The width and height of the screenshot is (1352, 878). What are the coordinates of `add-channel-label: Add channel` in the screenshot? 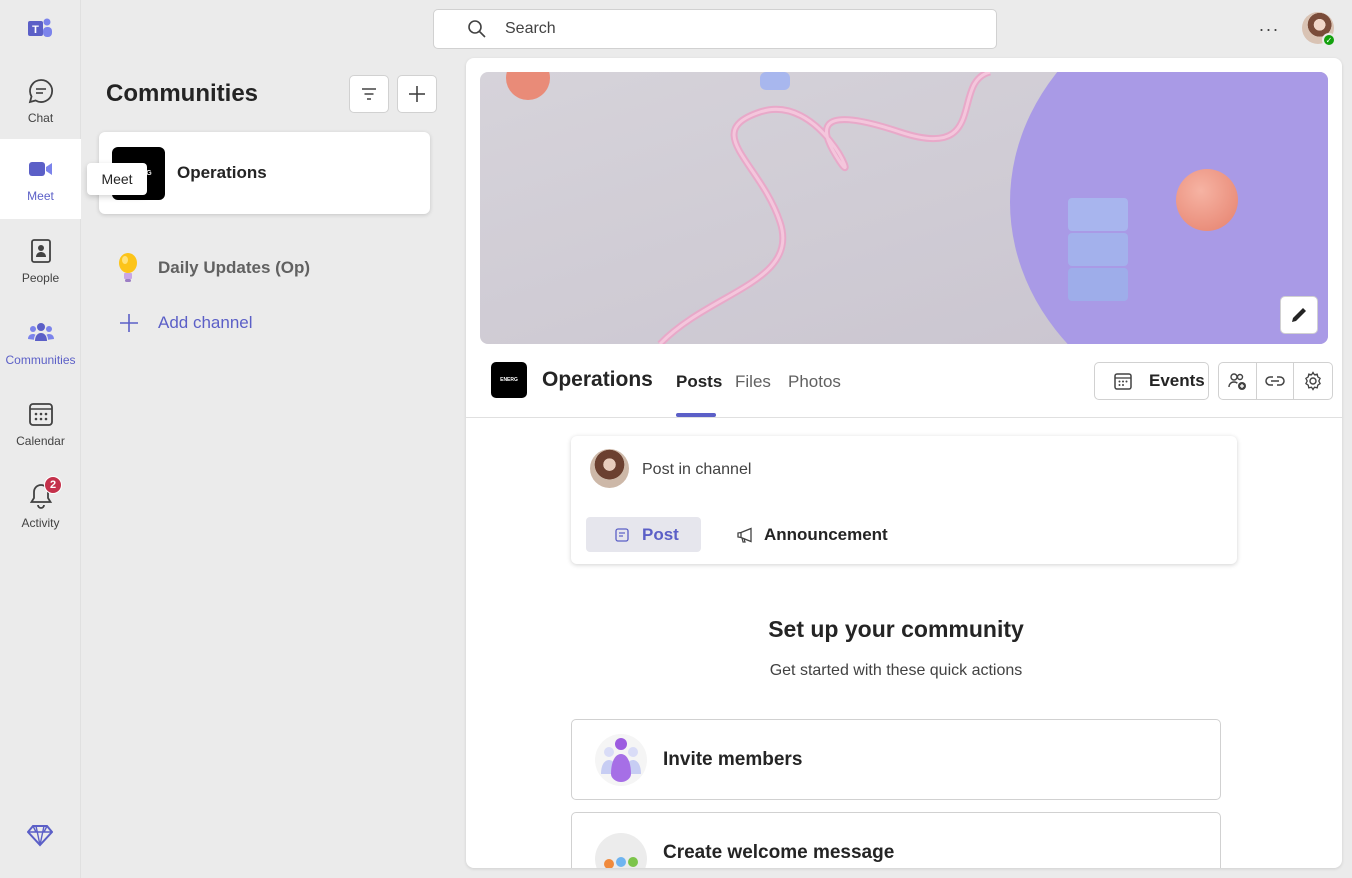 It's located at (205, 322).